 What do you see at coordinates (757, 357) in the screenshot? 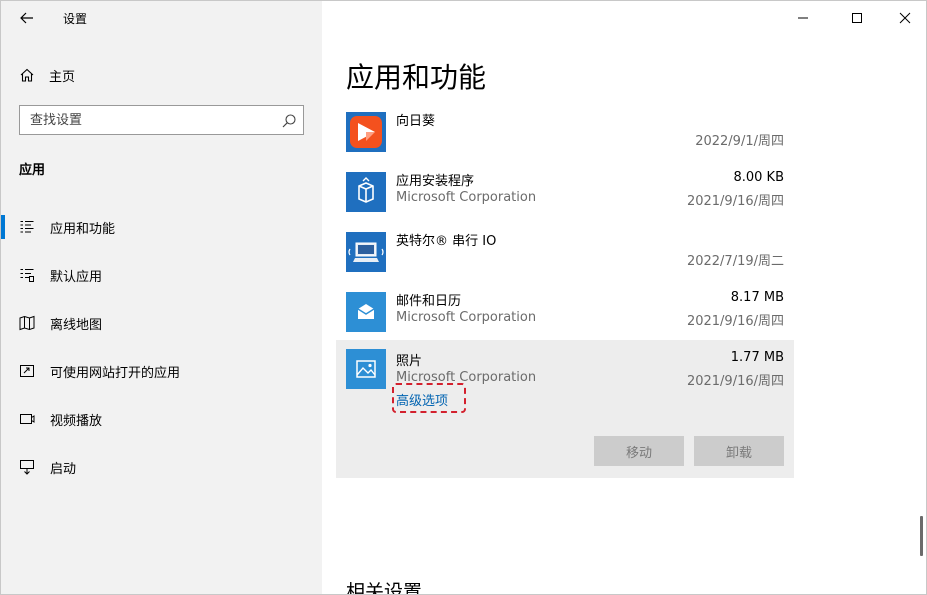
I see `app-size: 1.77 MB` at bounding box center [757, 357].